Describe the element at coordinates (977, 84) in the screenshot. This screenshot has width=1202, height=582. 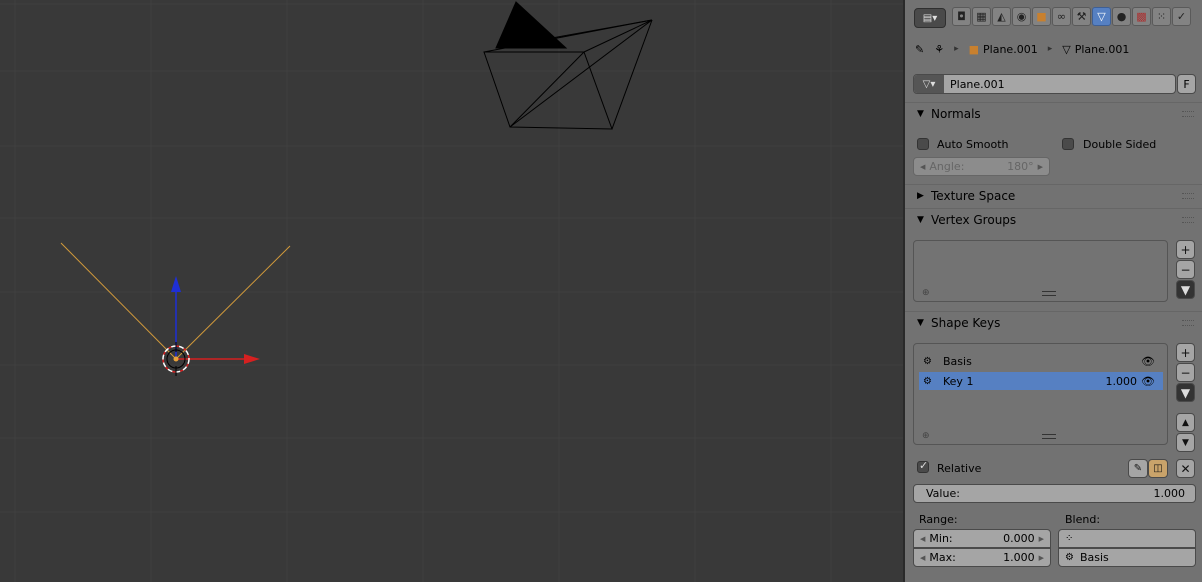
I see `datablock-name: Plane.001` at that location.